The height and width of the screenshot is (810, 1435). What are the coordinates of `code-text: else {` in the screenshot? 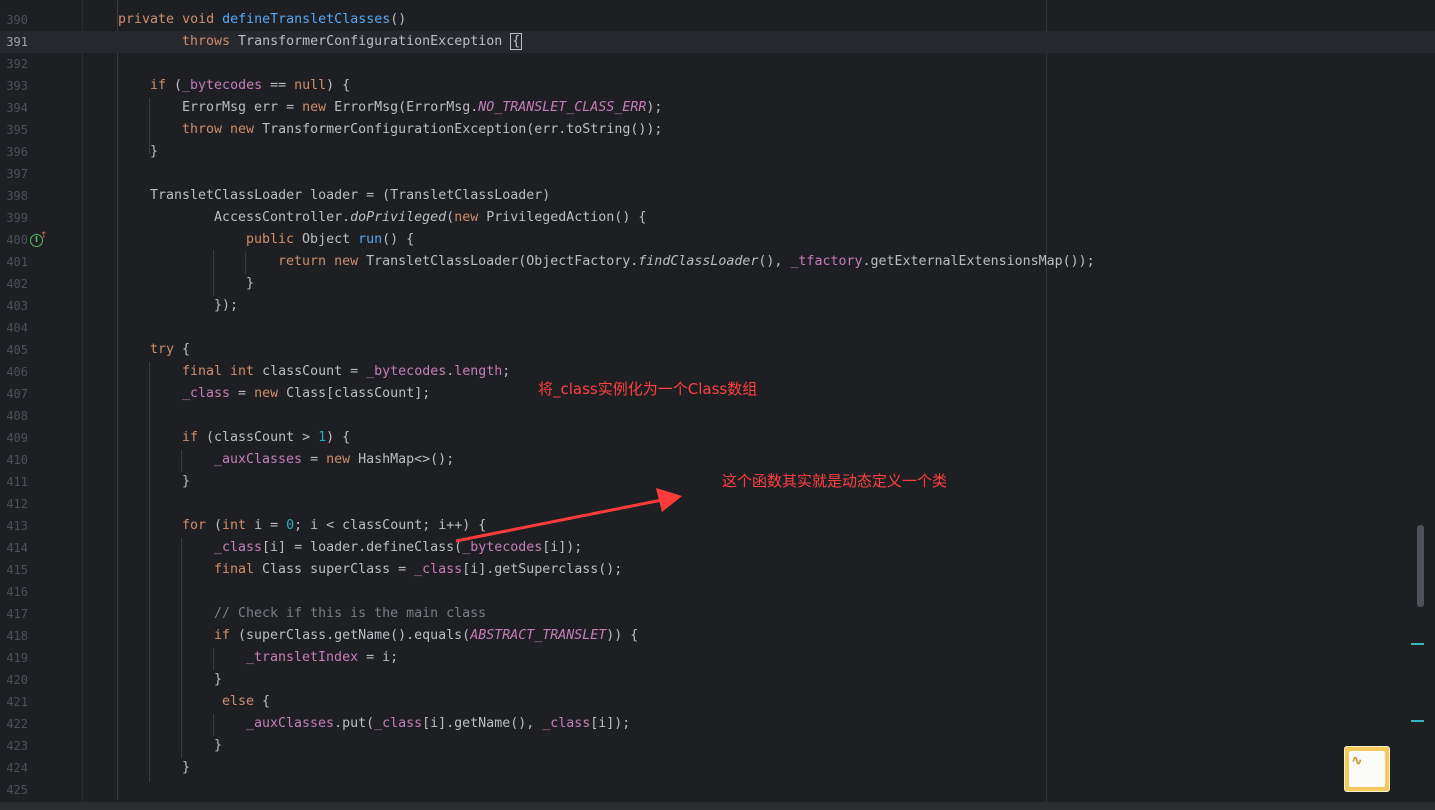 It's located at (246, 702).